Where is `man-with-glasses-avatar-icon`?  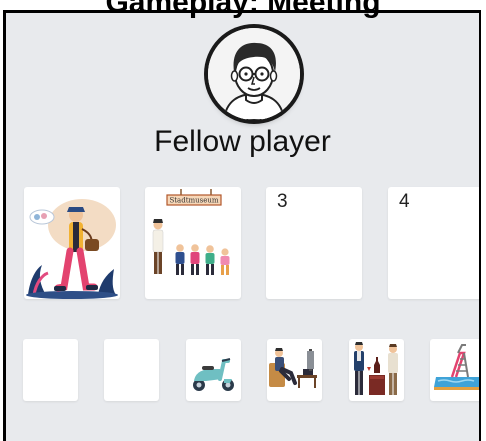 man-with-glasses-avatar-icon is located at coordinates (254, 74).